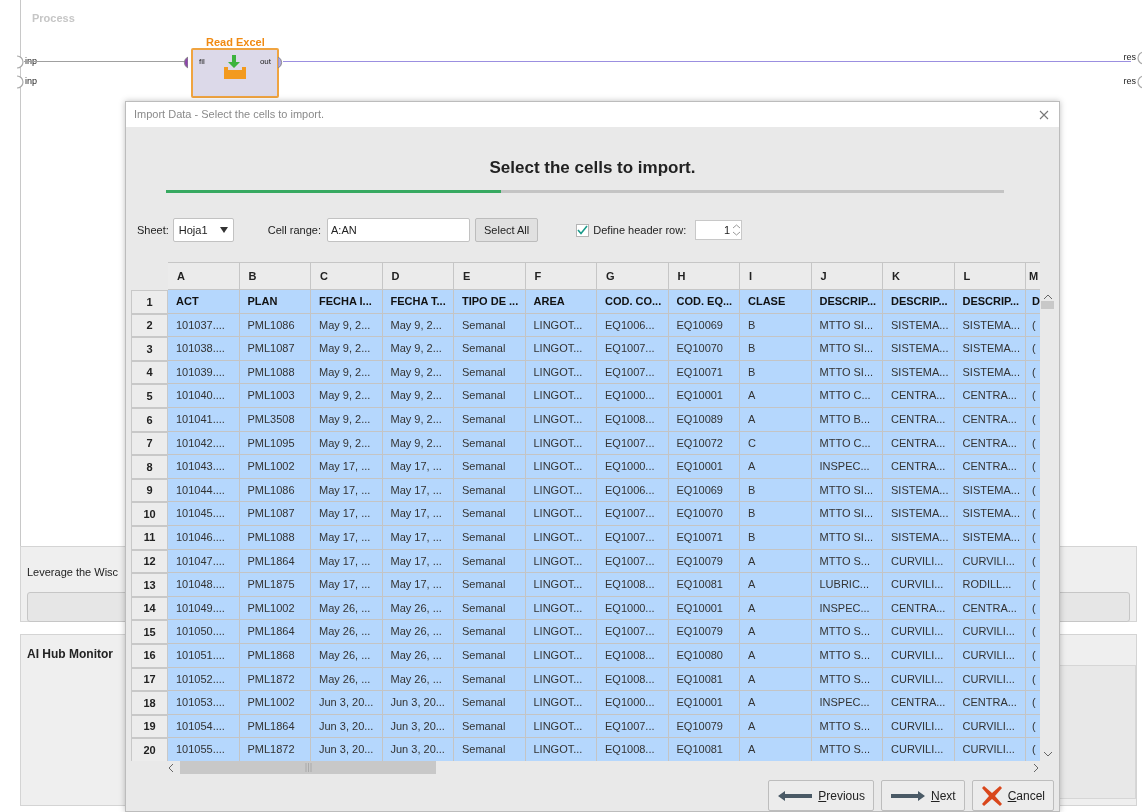 This screenshot has height=812, width=1142. Describe the element at coordinates (583, 230) in the screenshot. I see `header-row-checkbox` at that location.